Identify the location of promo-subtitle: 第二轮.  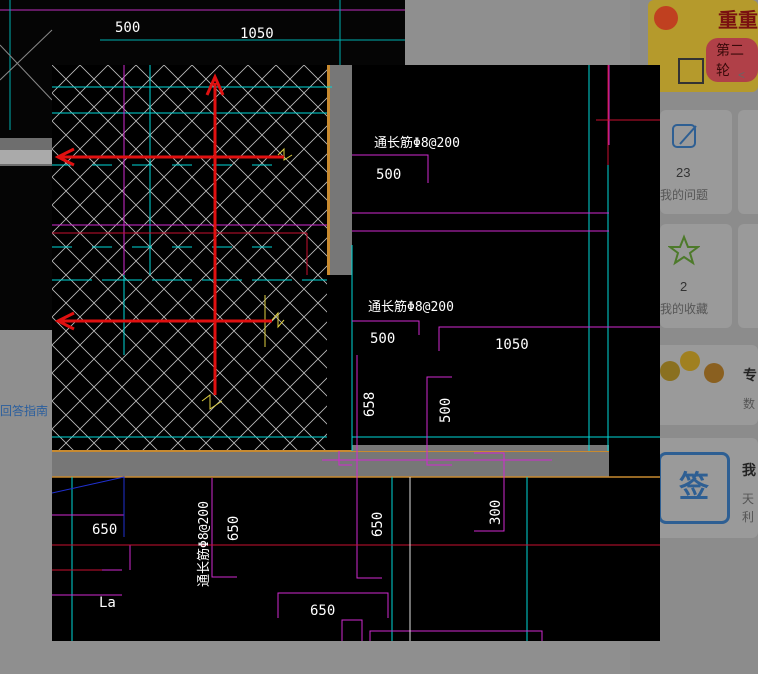
(732, 60).